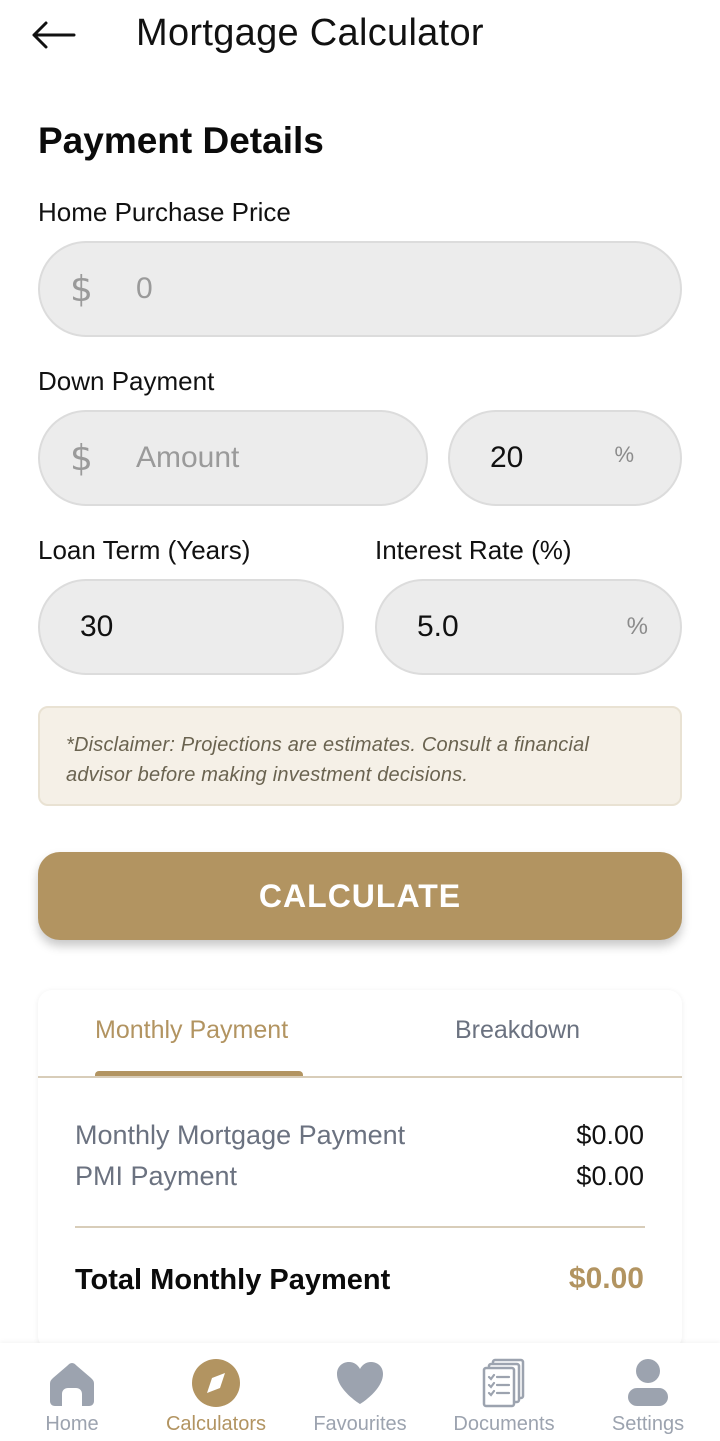  What do you see at coordinates (606, 1278) in the screenshot?
I see `total-monthly-value: $0.00` at bounding box center [606, 1278].